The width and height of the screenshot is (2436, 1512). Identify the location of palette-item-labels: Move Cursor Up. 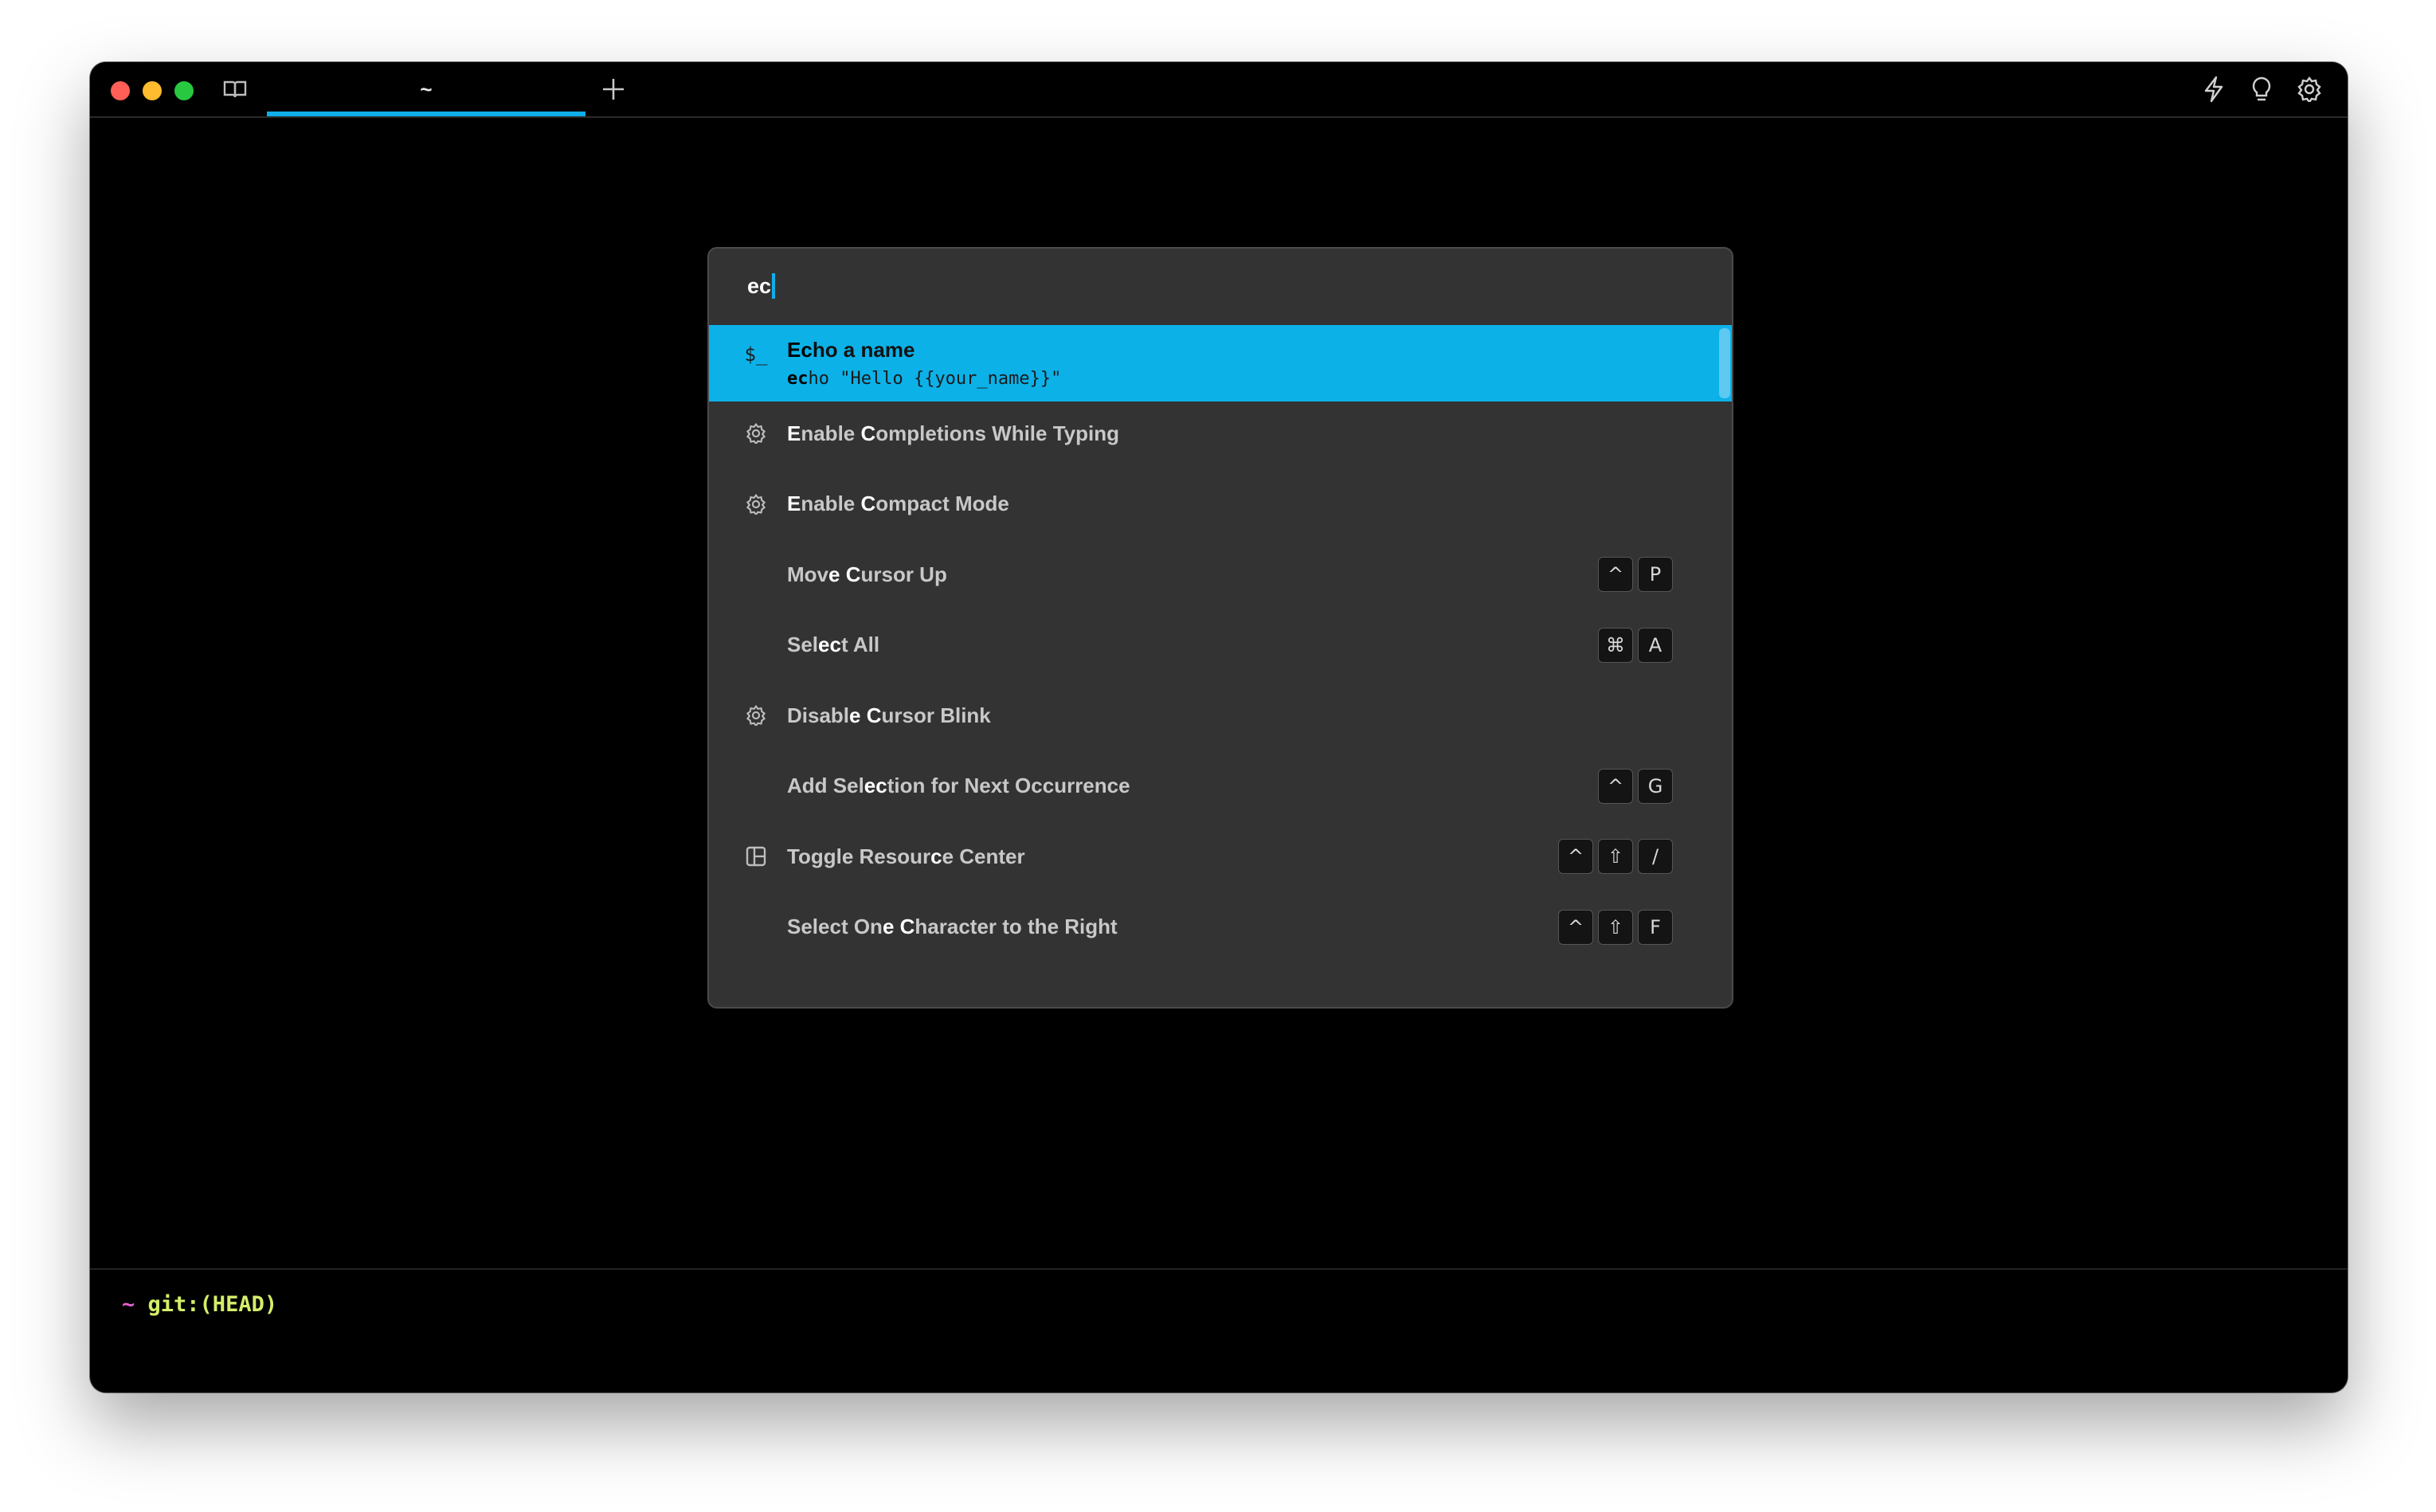
(867, 574).